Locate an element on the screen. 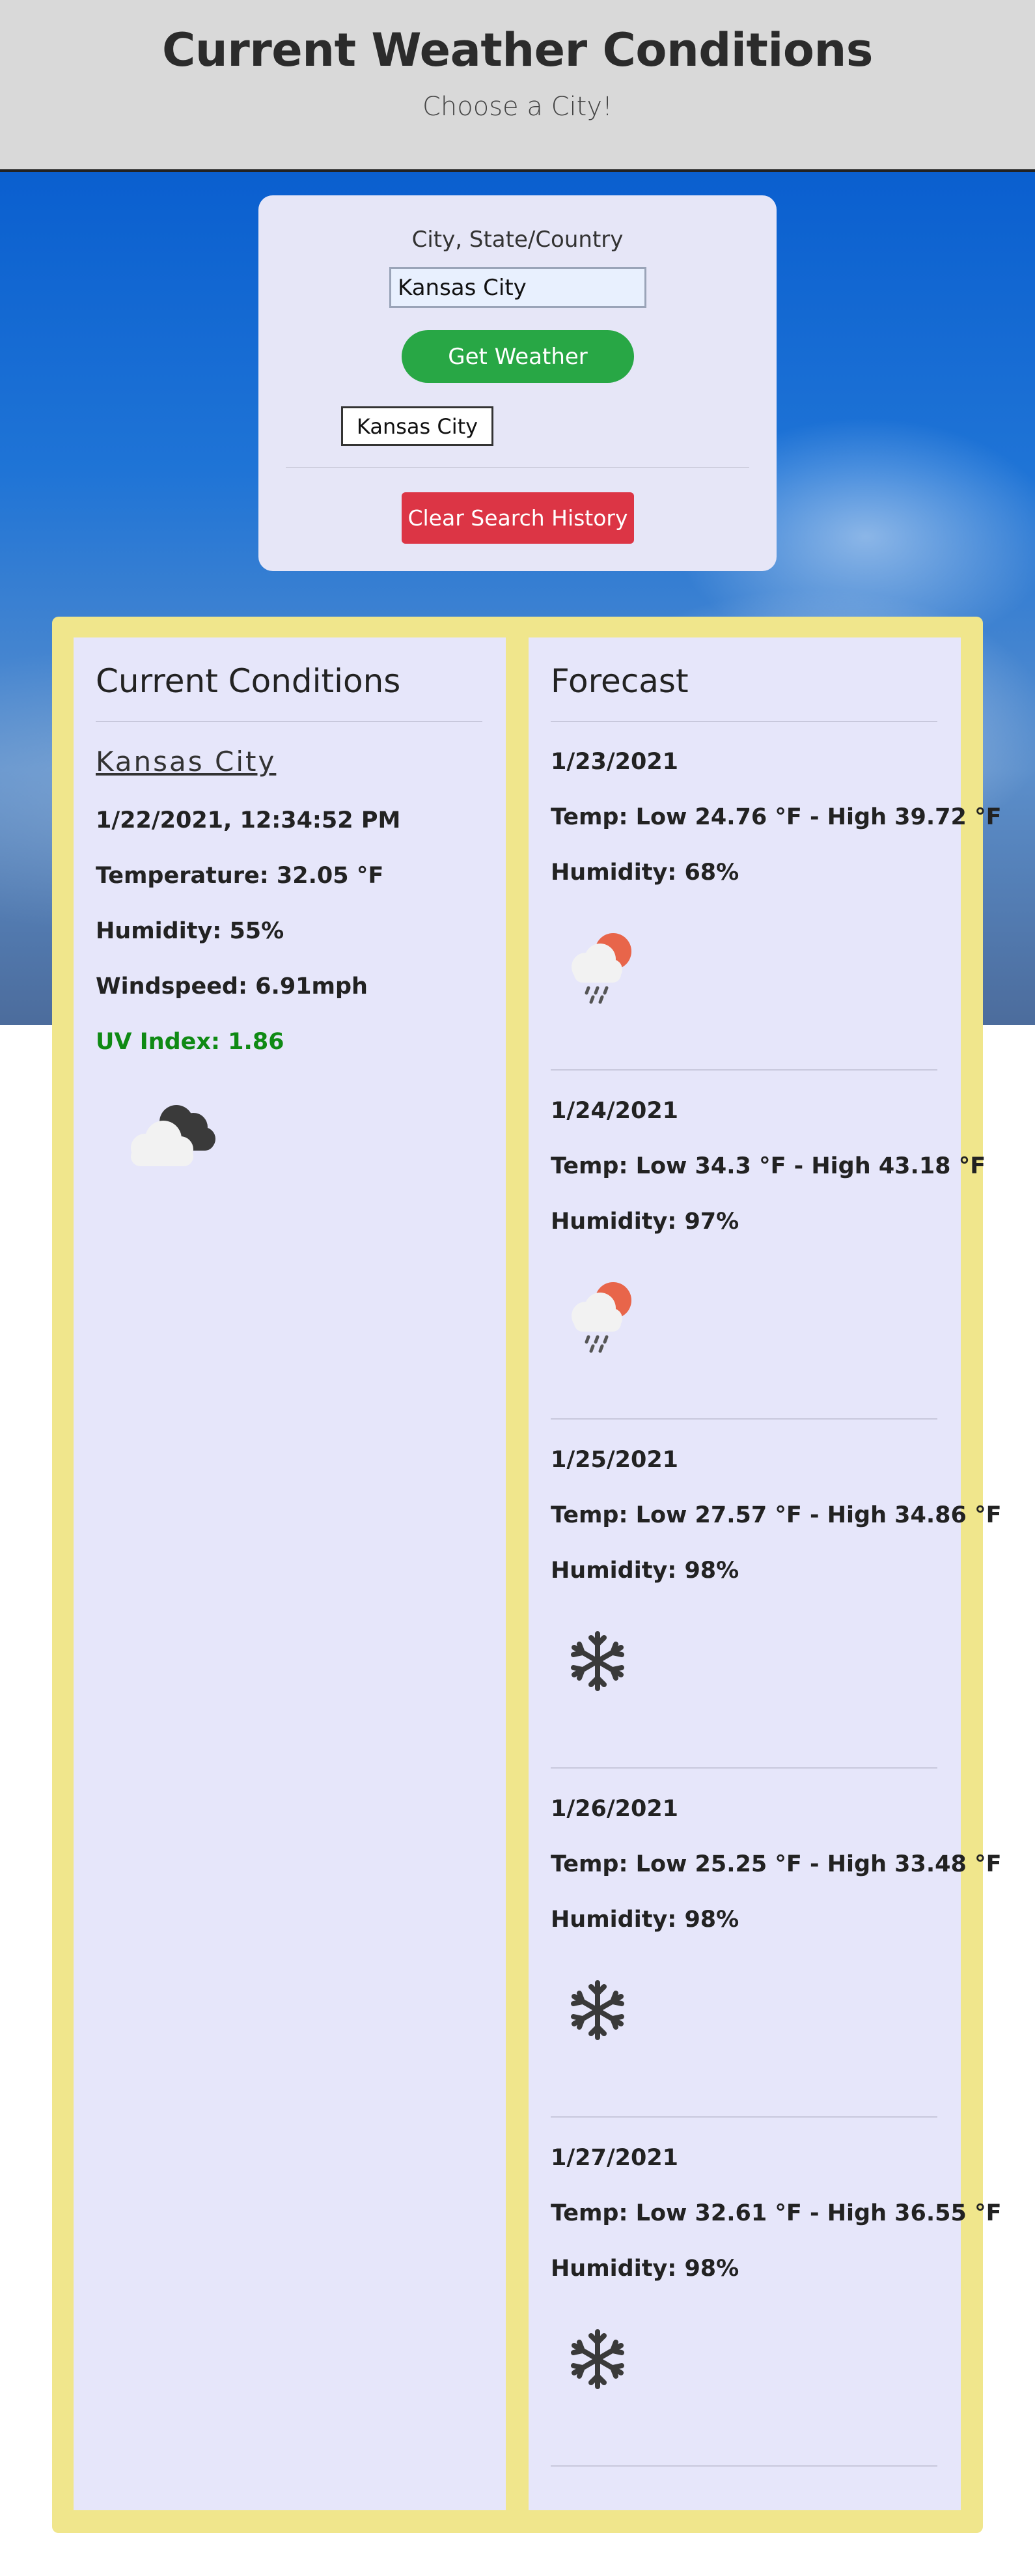 This screenshot has height=2576, width=1035. forecast-temp: Temp: Low 34.3 °F - High 43.18 °F is located at coordinates (768, 1166).